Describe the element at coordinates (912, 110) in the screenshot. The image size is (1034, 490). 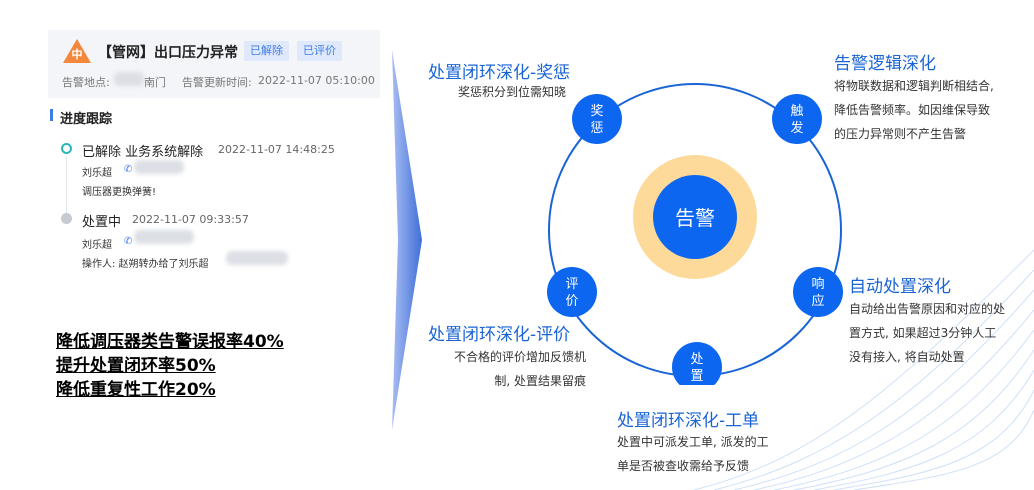
I see `block-chufa-desc-2: 降低告警频率。如因维保导致` at that location.